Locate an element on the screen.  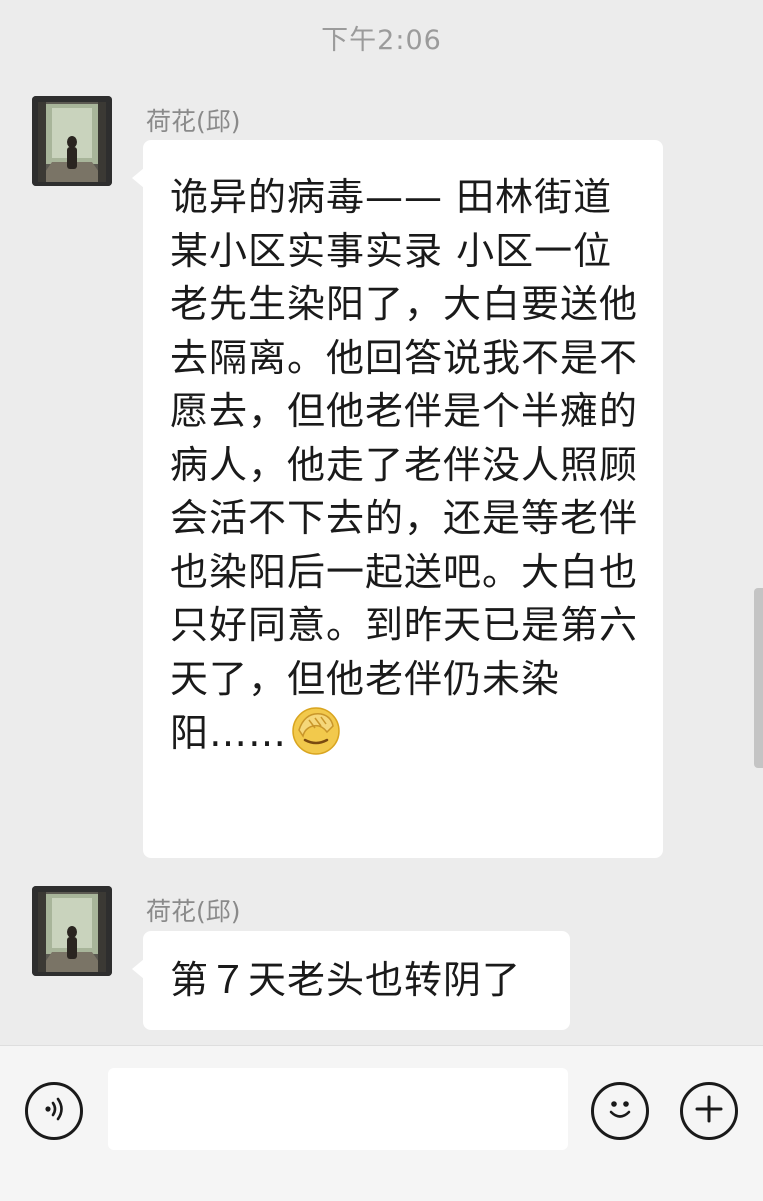
voice-input-button is located at coordinates (54, 1111).